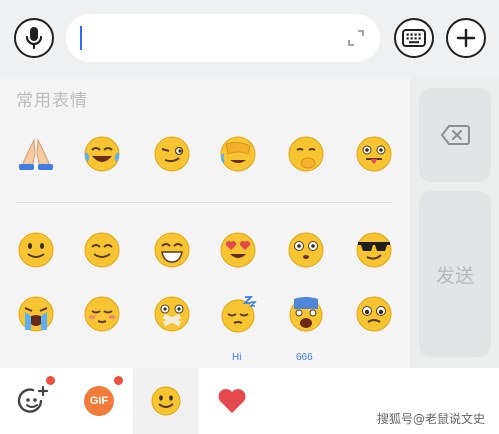  I want to click on tab-gif: GIF, so click(99, 401).